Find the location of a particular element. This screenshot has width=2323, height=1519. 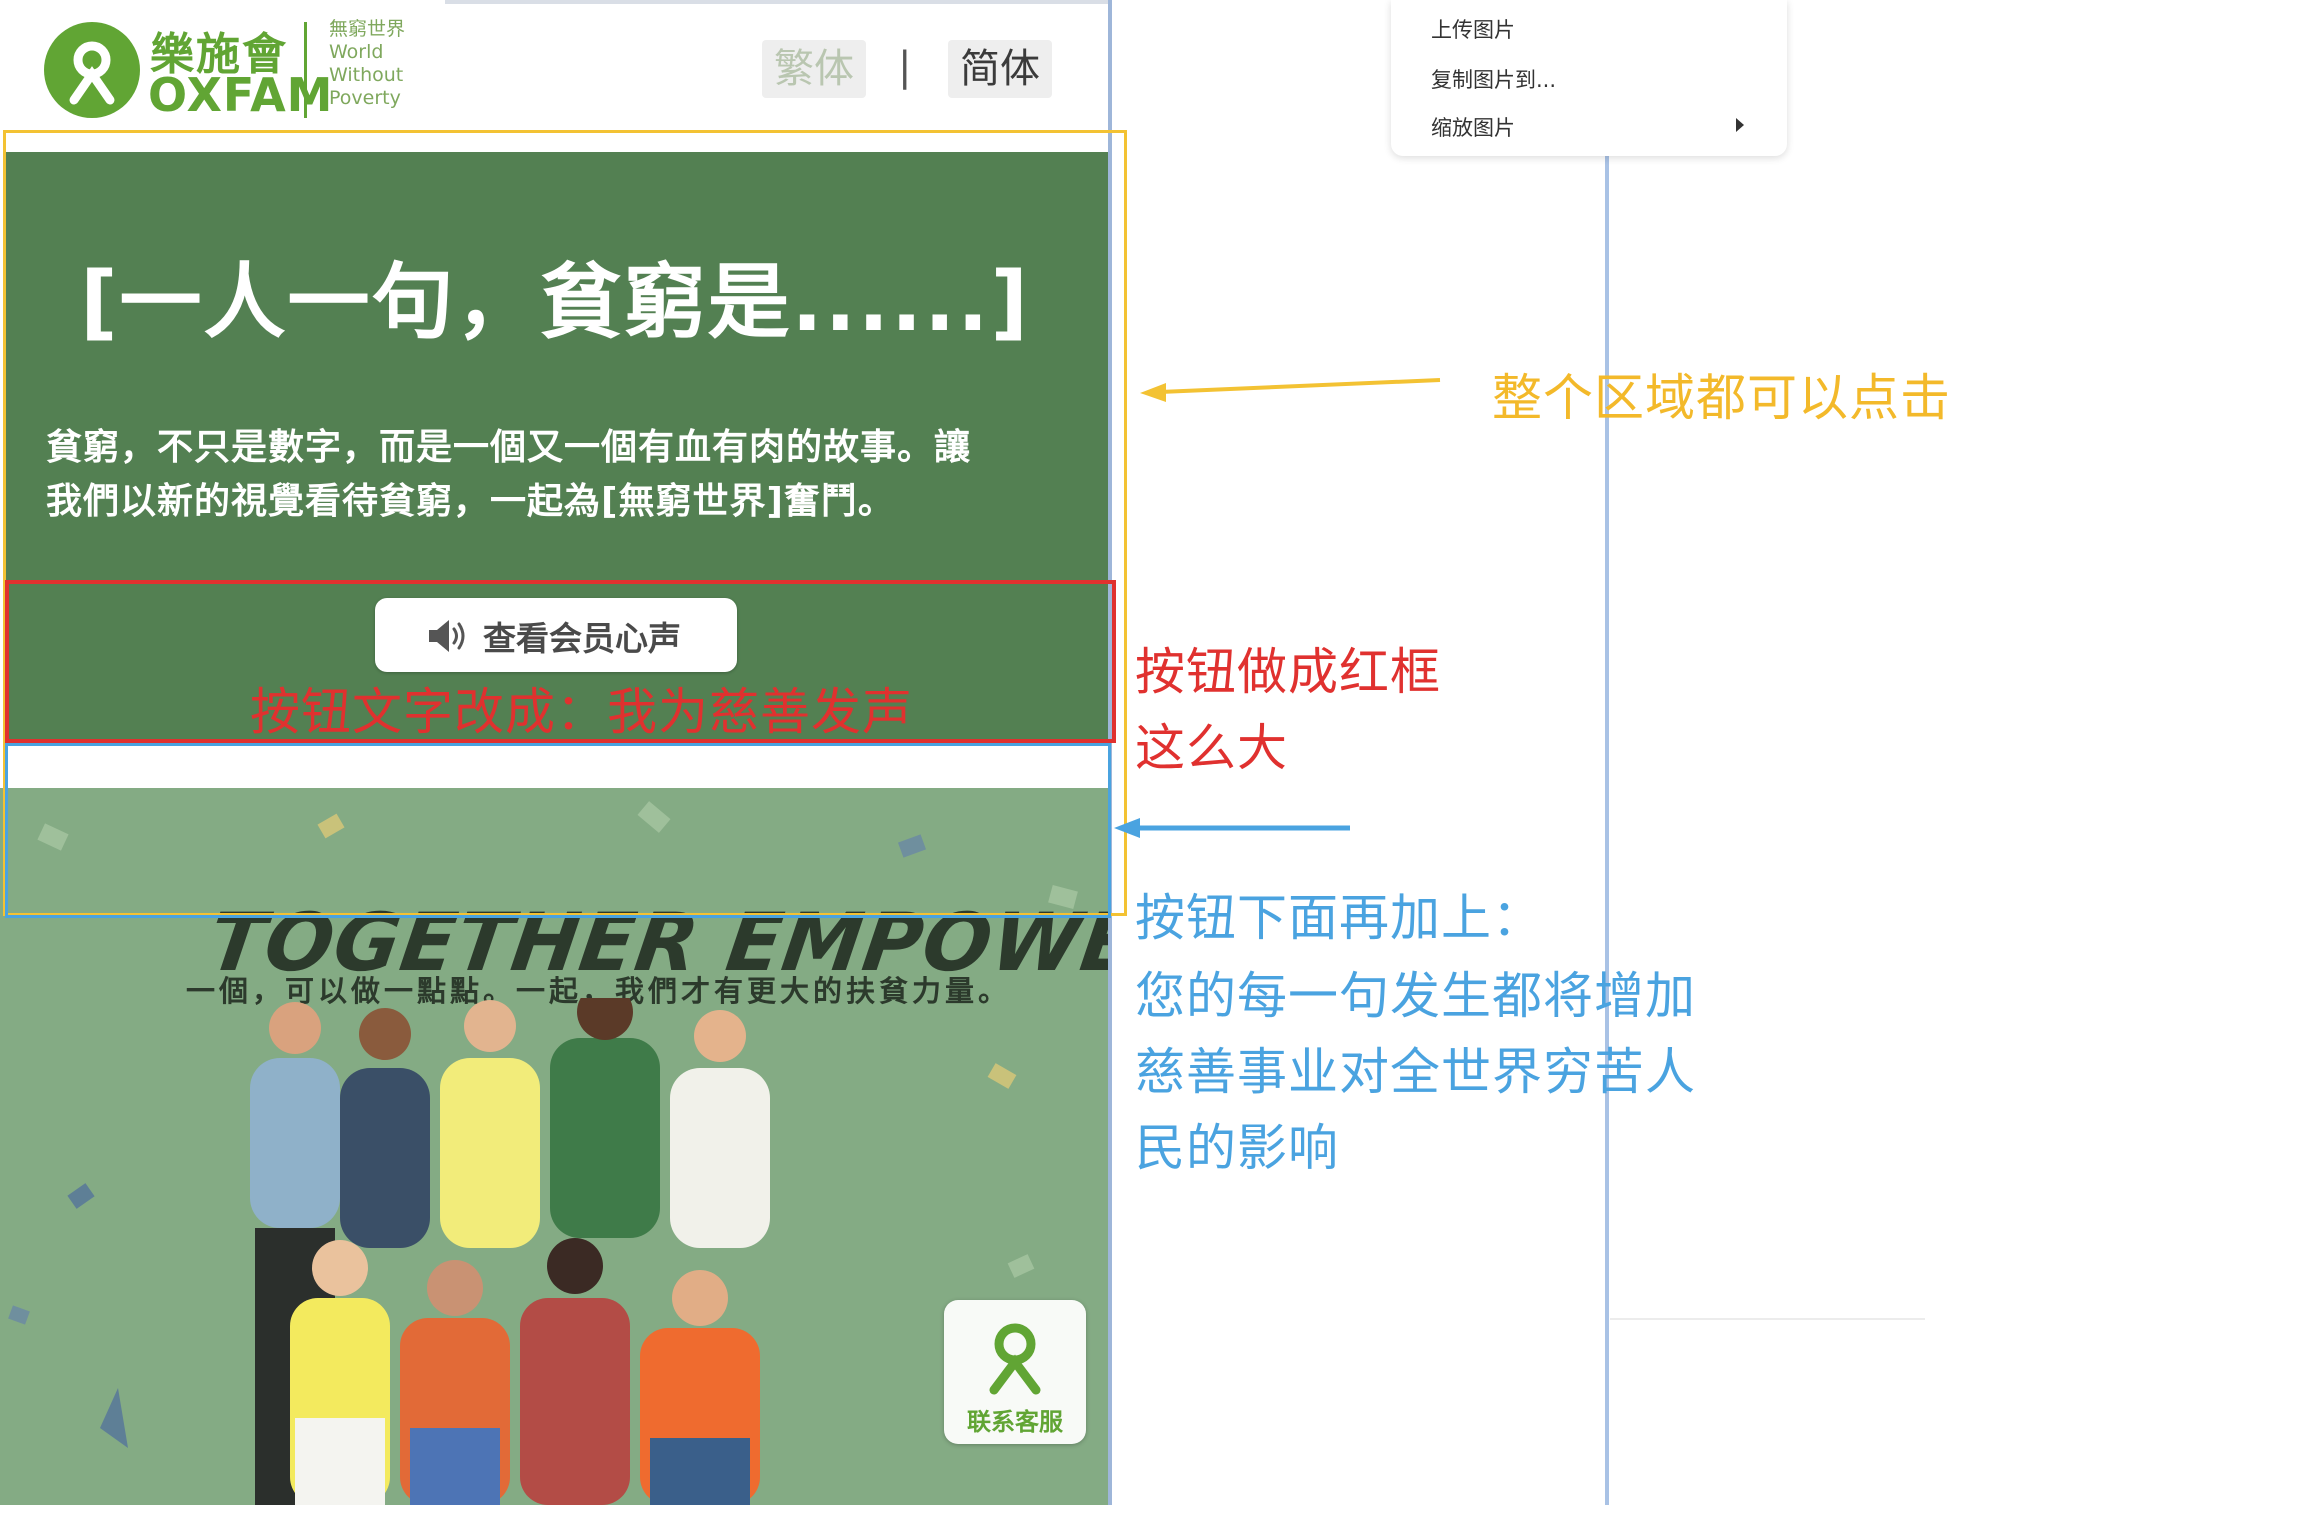

lang-traditional-button: 繁体 is located at coordinates (814, 69).